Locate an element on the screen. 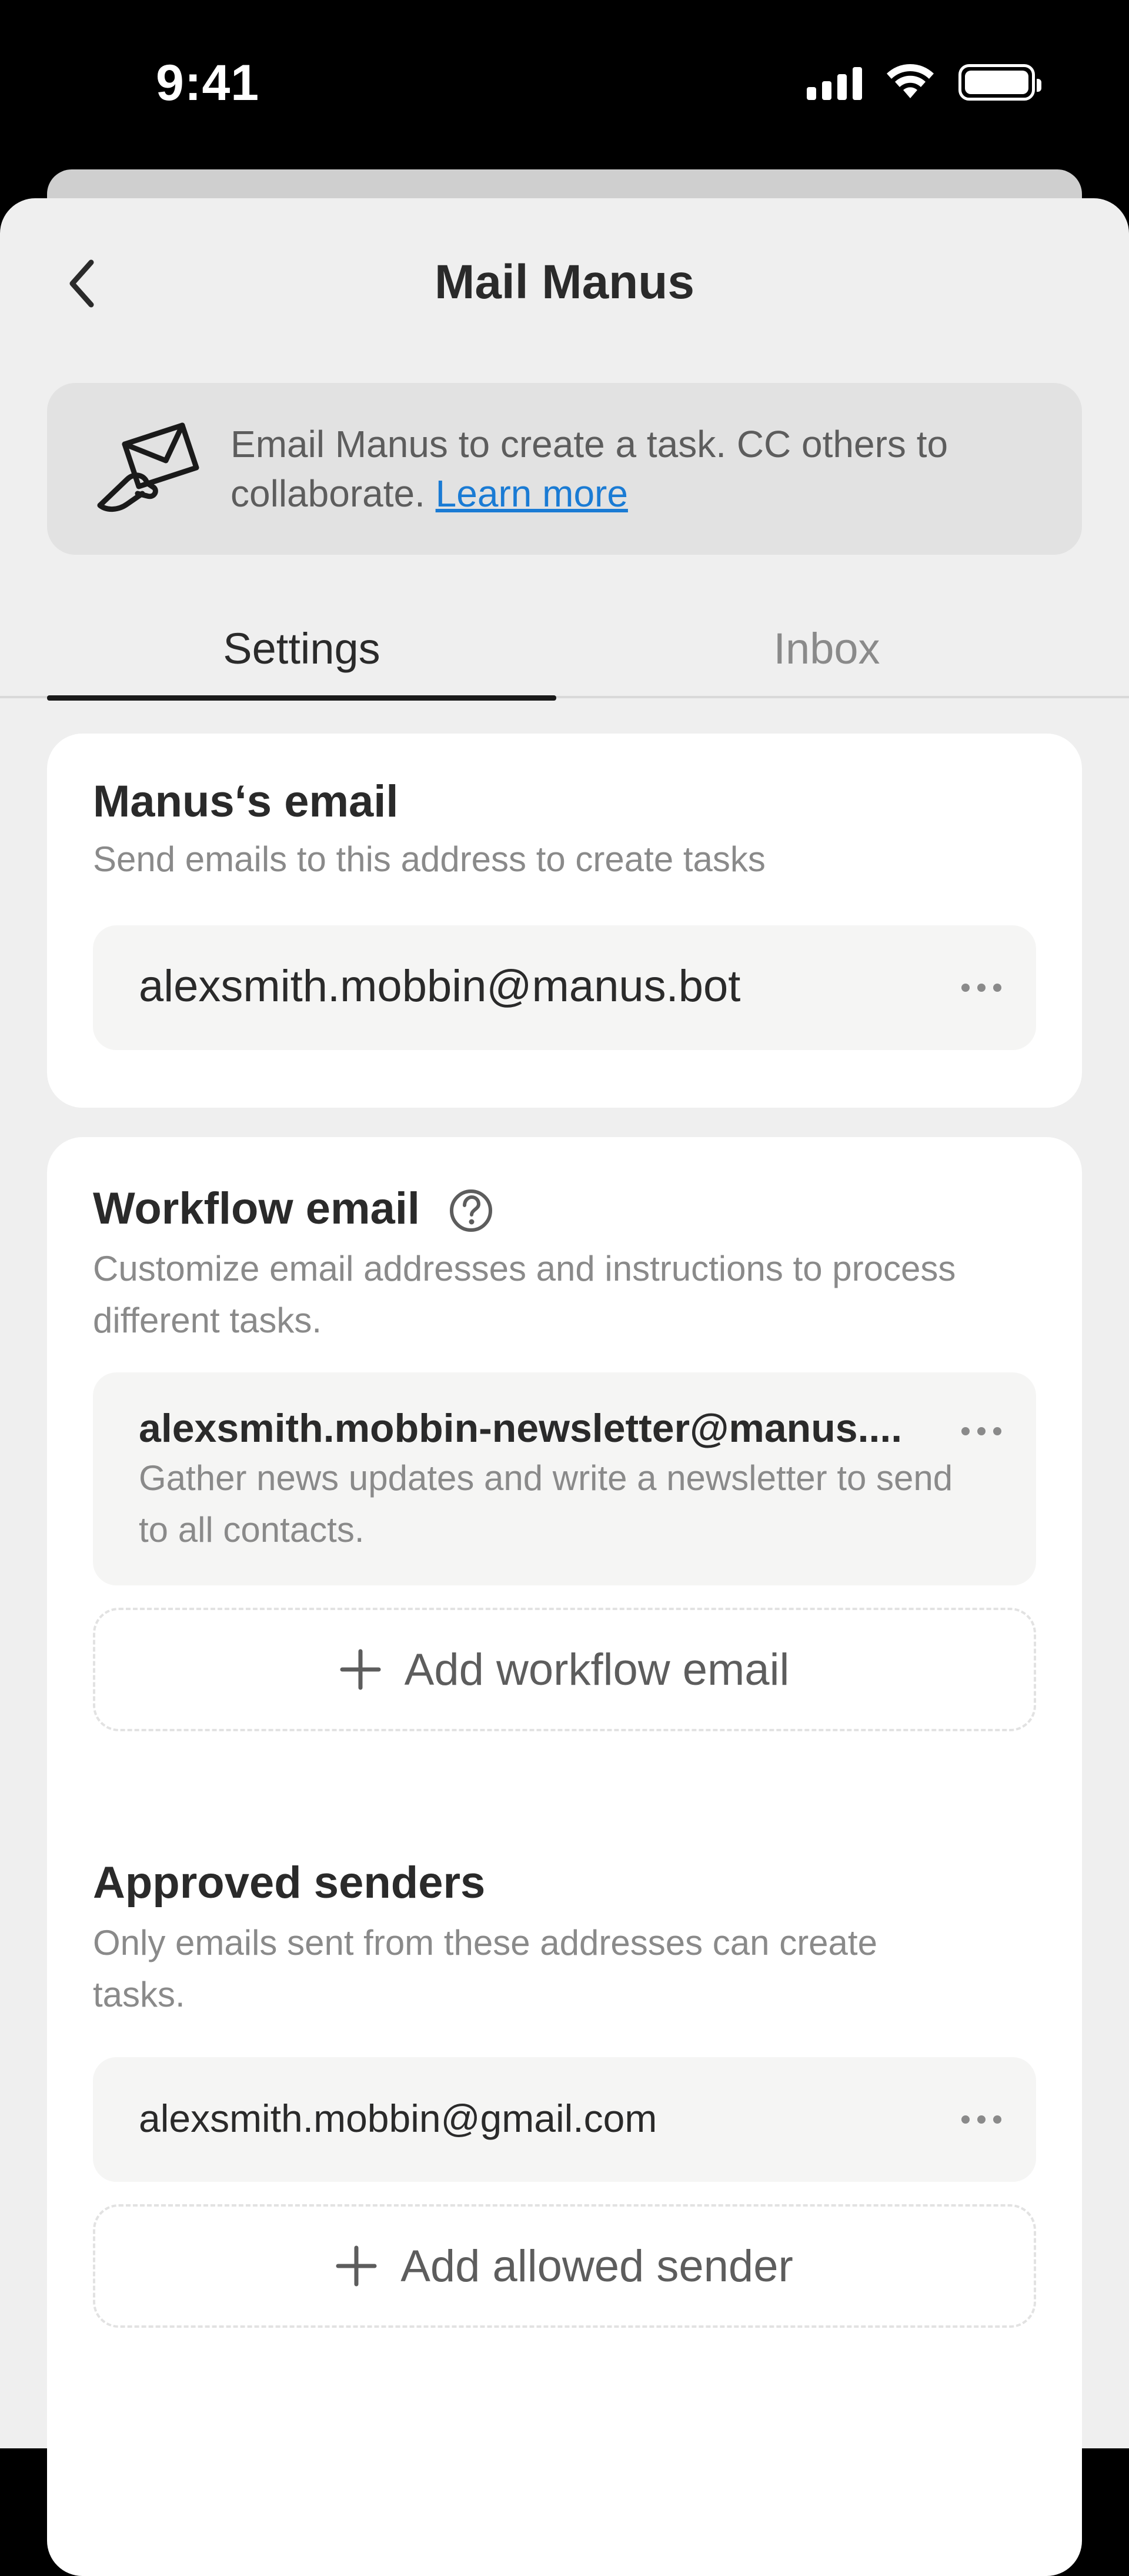 The image size is (1129, 2576). approved-sender-item: alexsmith.mobbin@gmail.com is located at coordinates (564, 2119).